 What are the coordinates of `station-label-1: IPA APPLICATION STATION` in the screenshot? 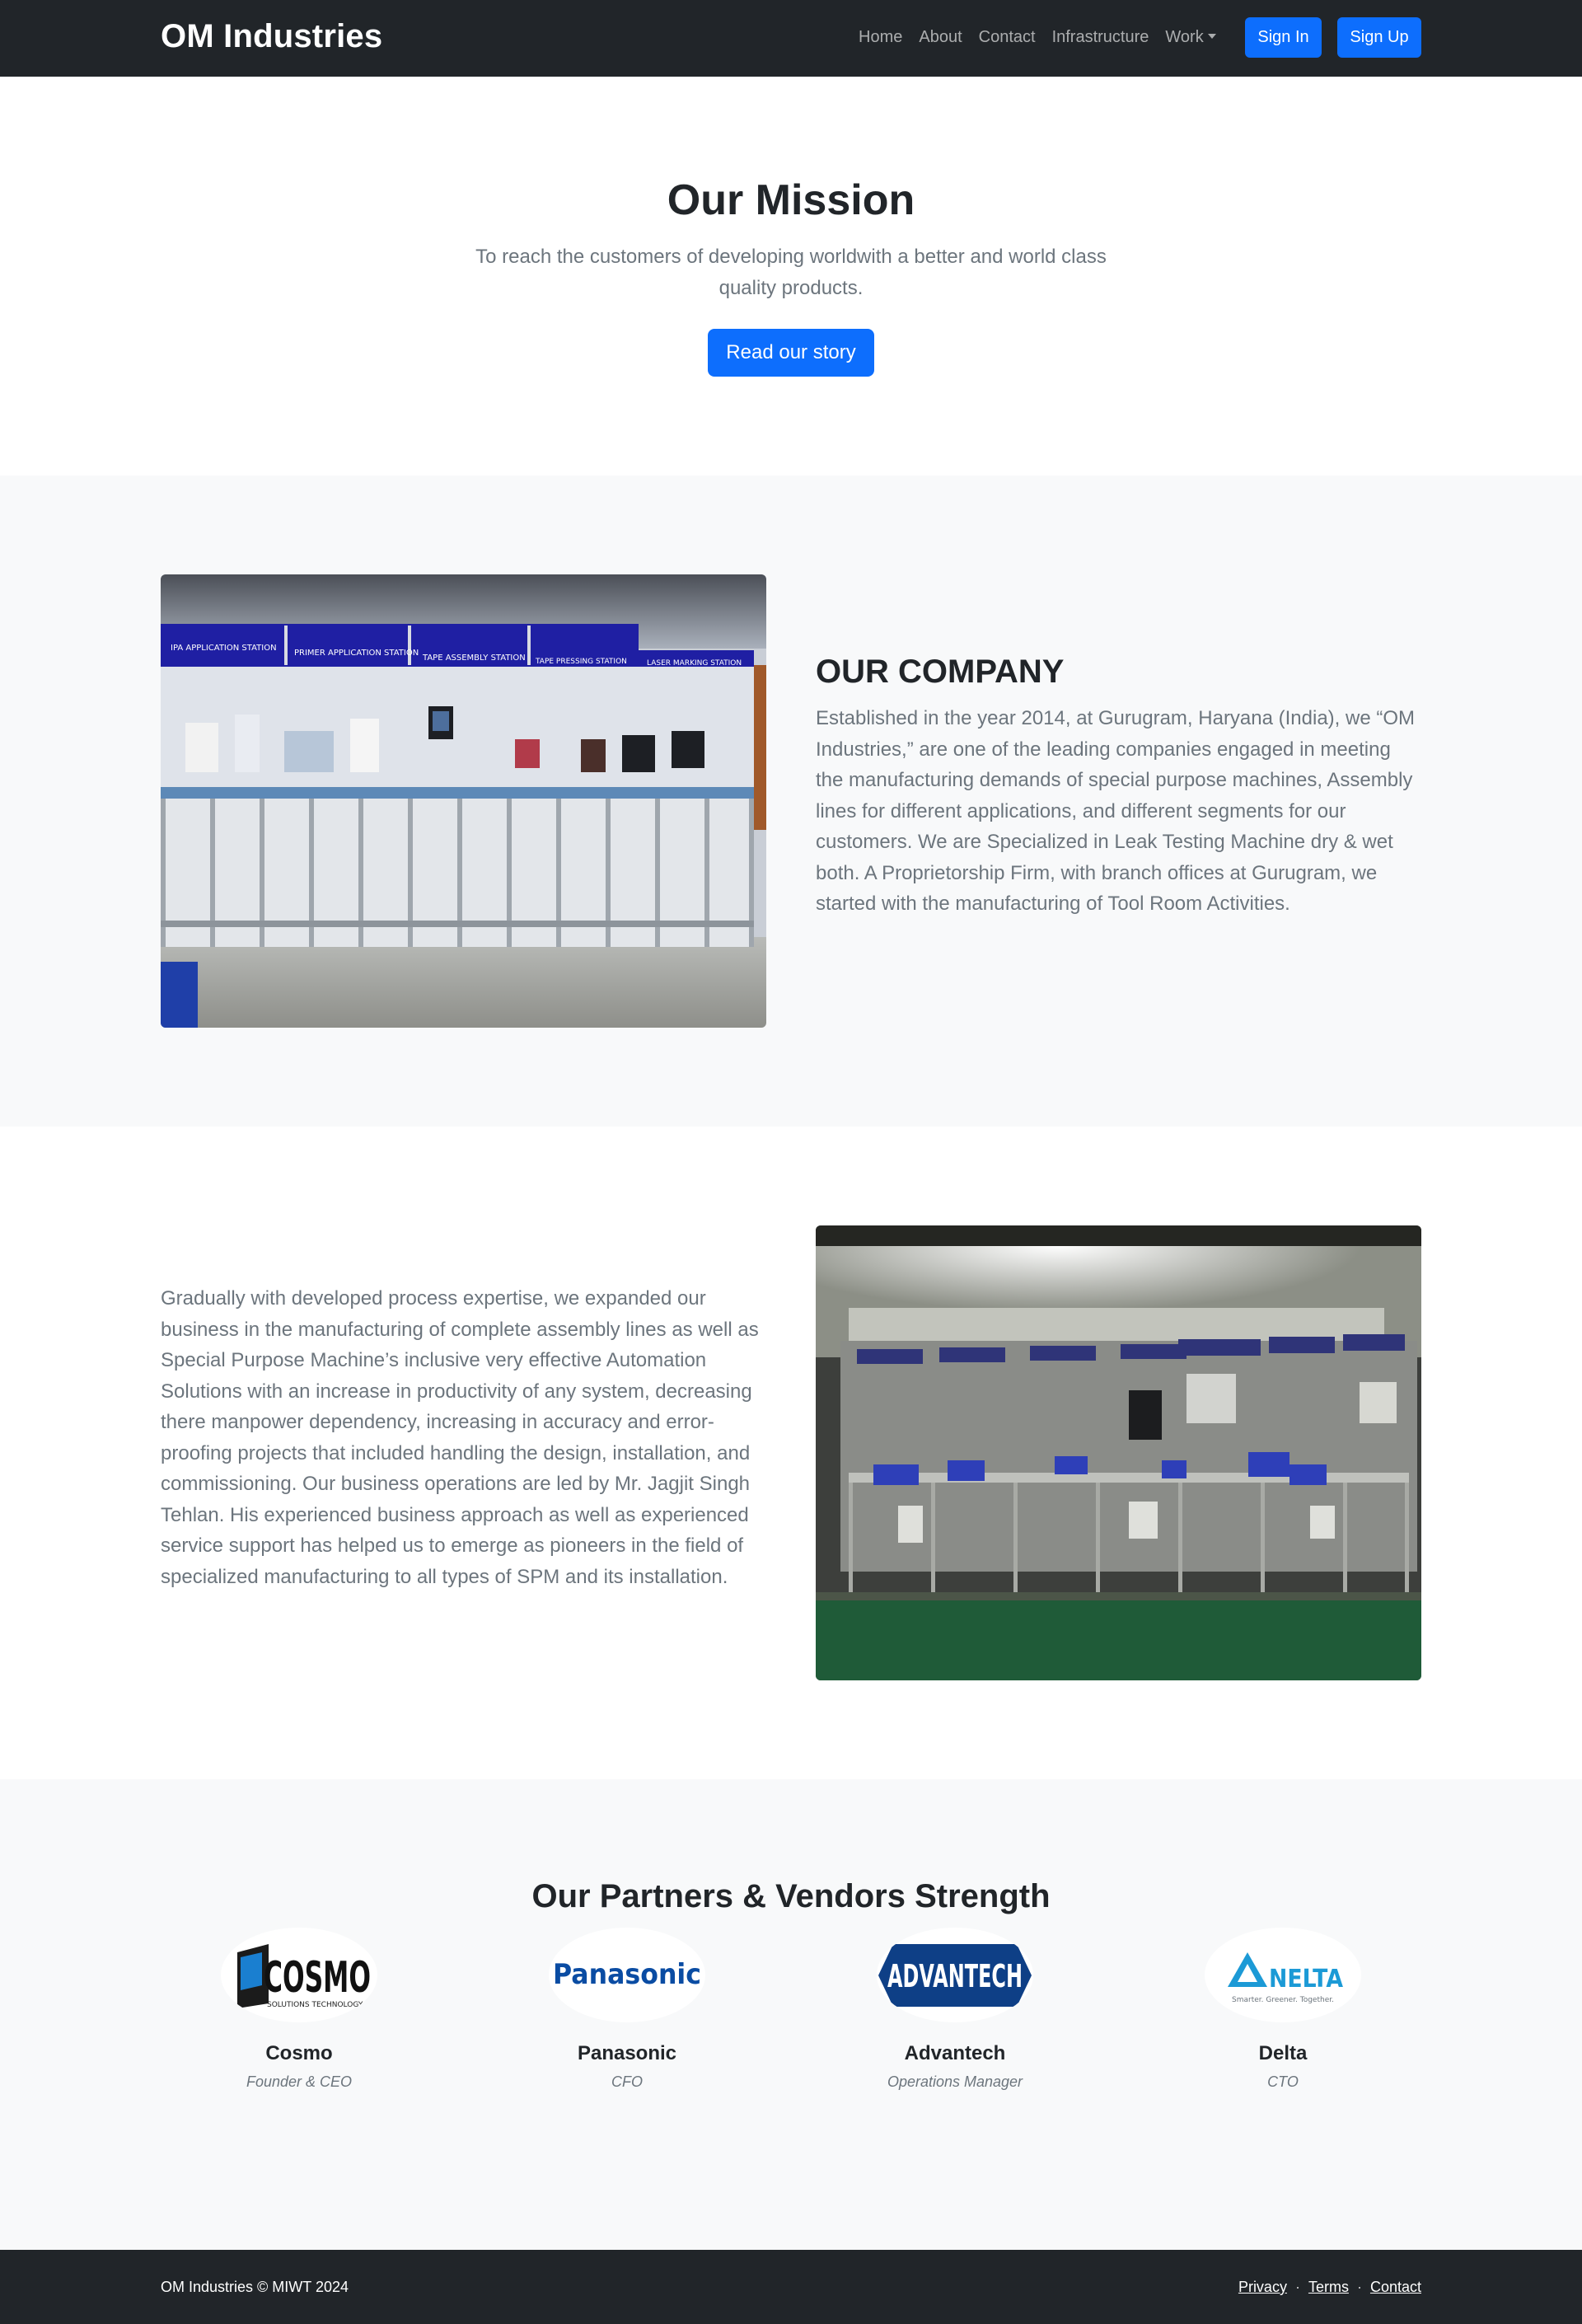 It's located at (224, 649).